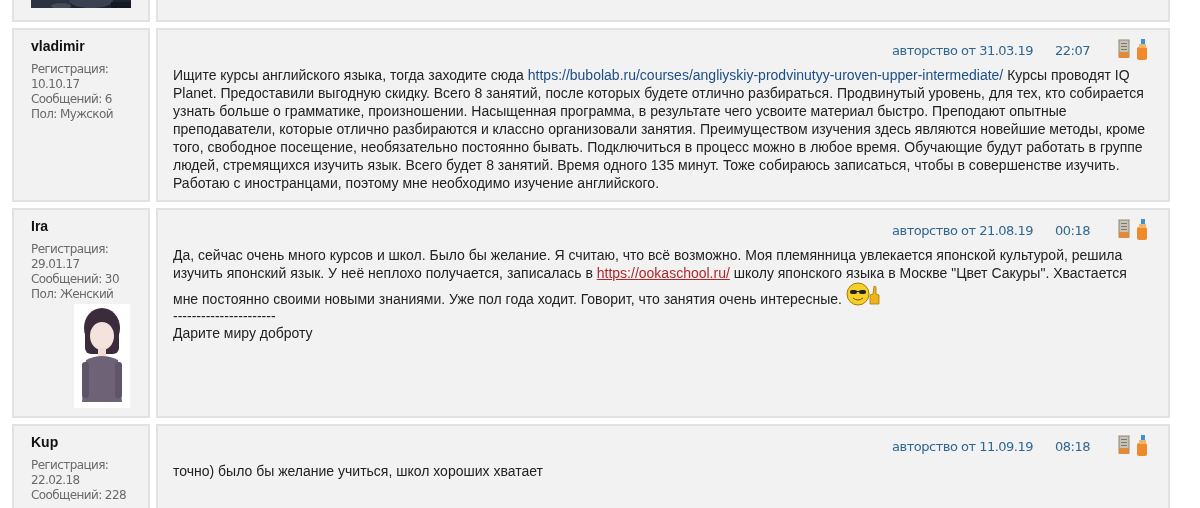 The width and height of the screenshot is (1200, 508). I want to click on smiley-thumbs-up-icon, so click(862, 294).